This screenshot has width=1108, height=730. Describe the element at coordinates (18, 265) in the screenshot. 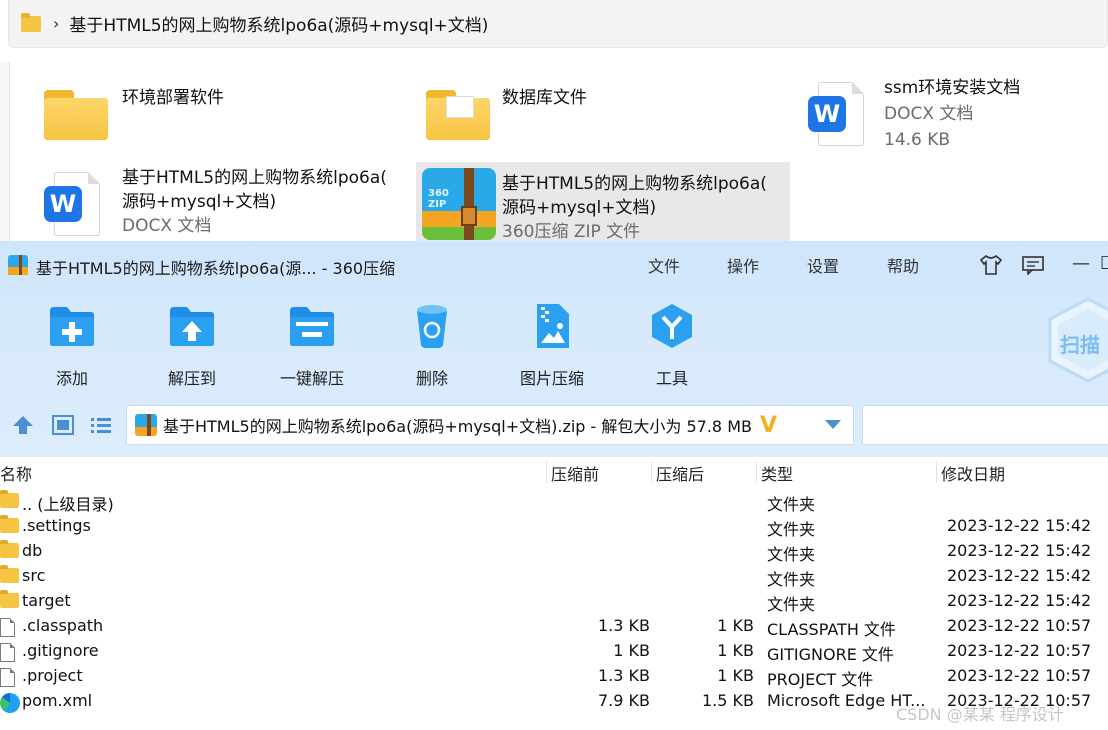

I see `360zip-app-icon` at that location.